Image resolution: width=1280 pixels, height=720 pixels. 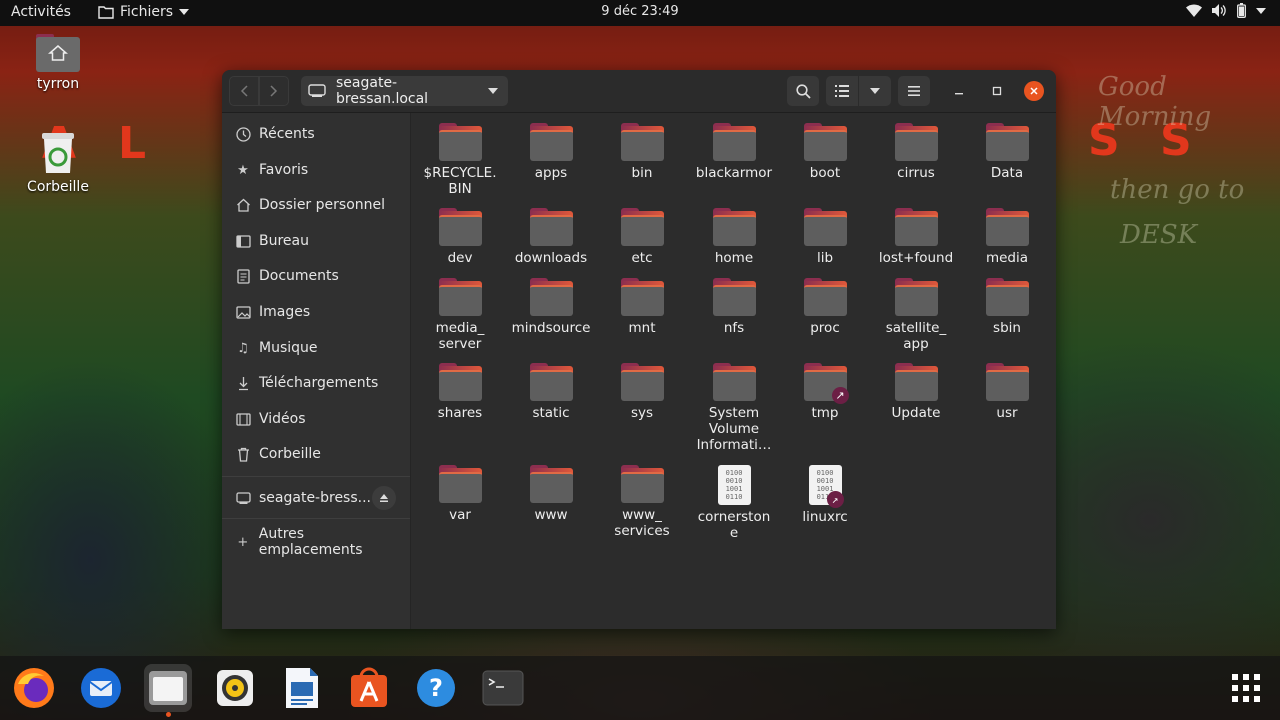 I want to click on search-icon, so click(x=803, y=91).